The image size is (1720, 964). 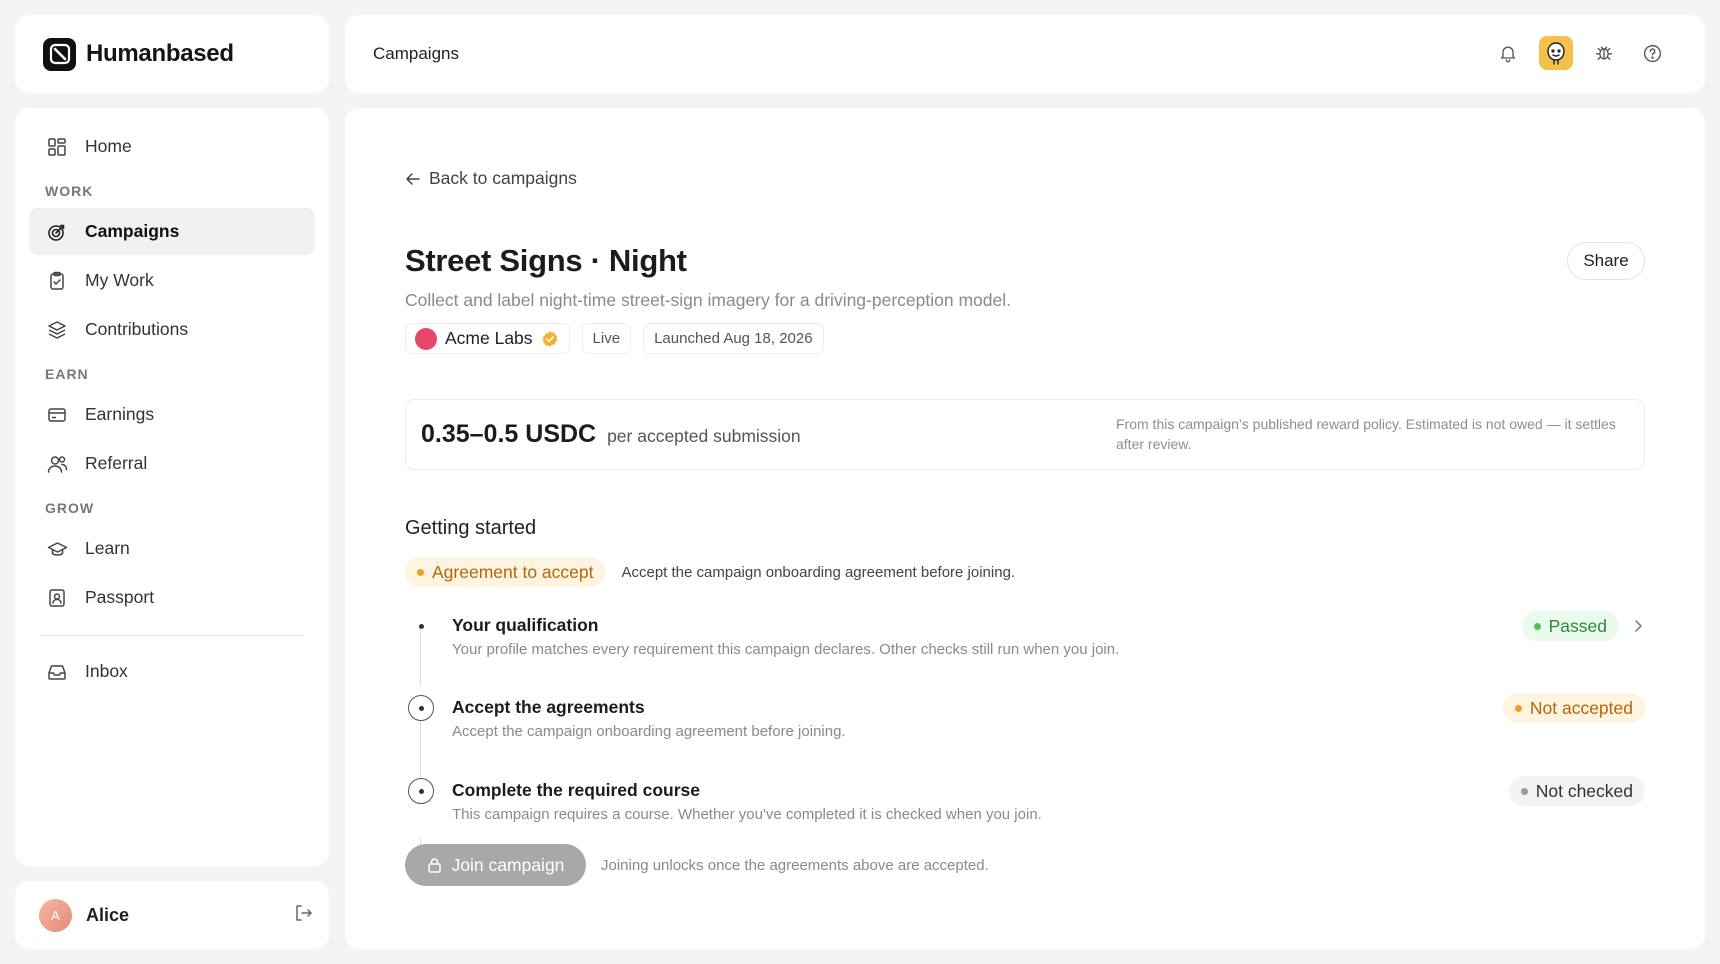 What do you see at coordinates (172, 671) in the screenshot?
I see `sidebar-item-inbox: Inbox` at bounding box center [172, 671].